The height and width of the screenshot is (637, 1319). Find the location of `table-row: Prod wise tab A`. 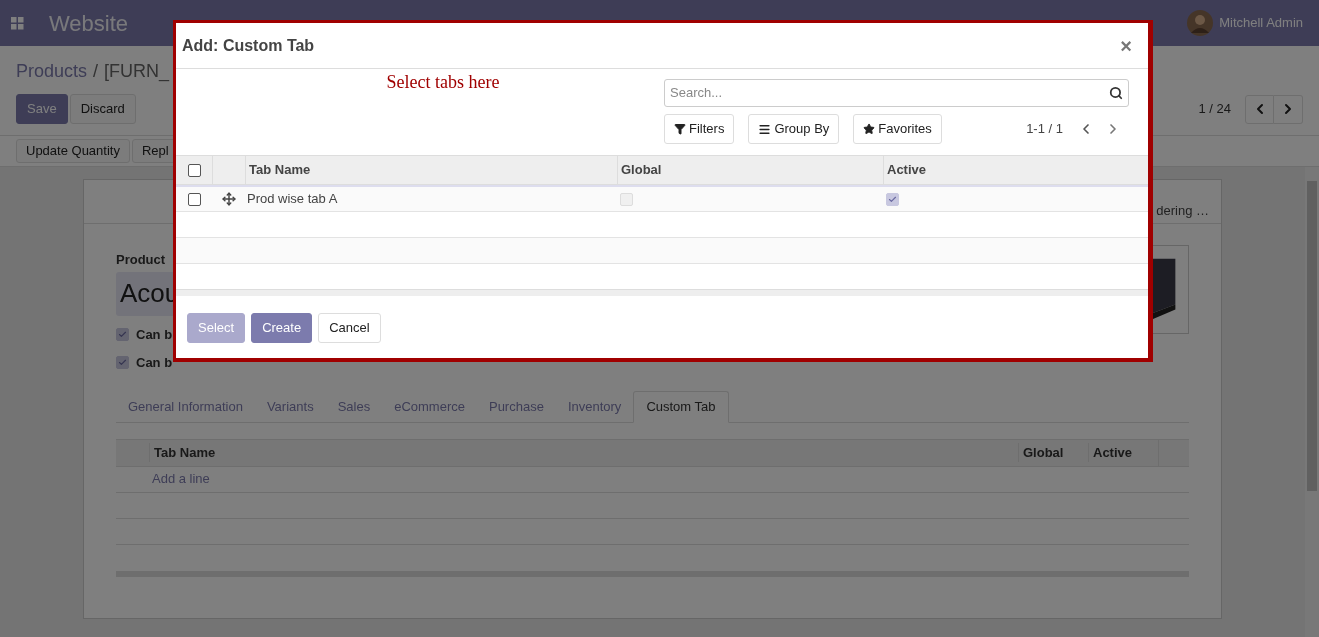

table-row: Prod wise tab A is located at coordinates (662, 198).